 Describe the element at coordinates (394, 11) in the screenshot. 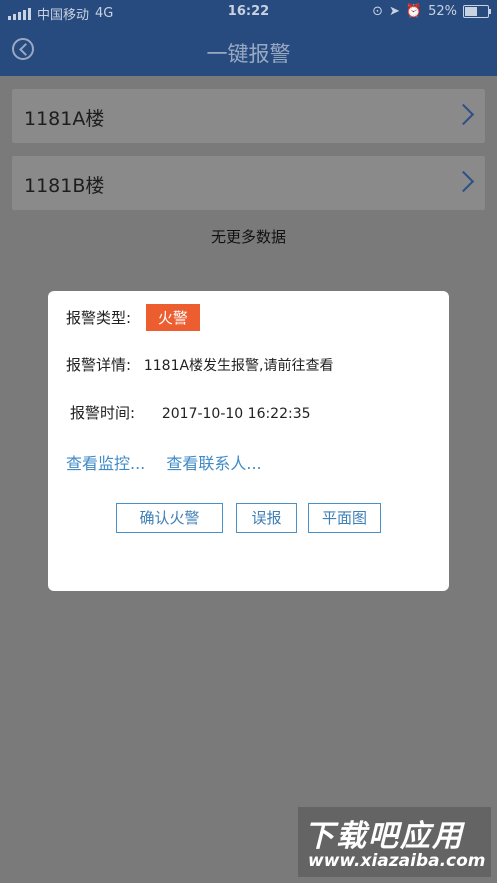

I see `location-icon: ➤` at that location.